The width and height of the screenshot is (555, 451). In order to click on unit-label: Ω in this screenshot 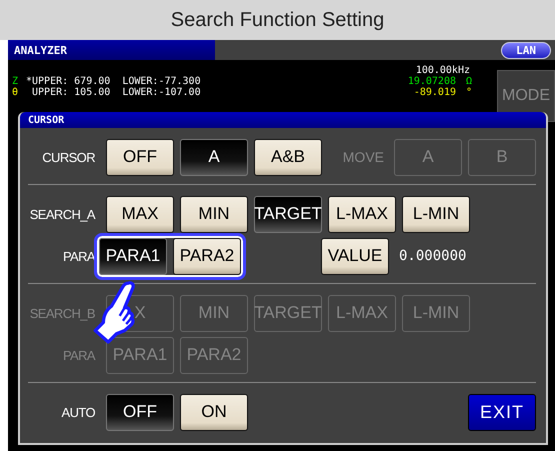, I will do `click(469, 81)`.